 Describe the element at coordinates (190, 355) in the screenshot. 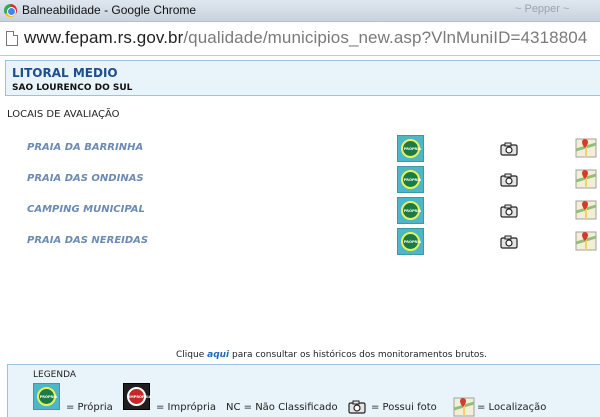

I see `footnote-prefix: Clique` at that location.